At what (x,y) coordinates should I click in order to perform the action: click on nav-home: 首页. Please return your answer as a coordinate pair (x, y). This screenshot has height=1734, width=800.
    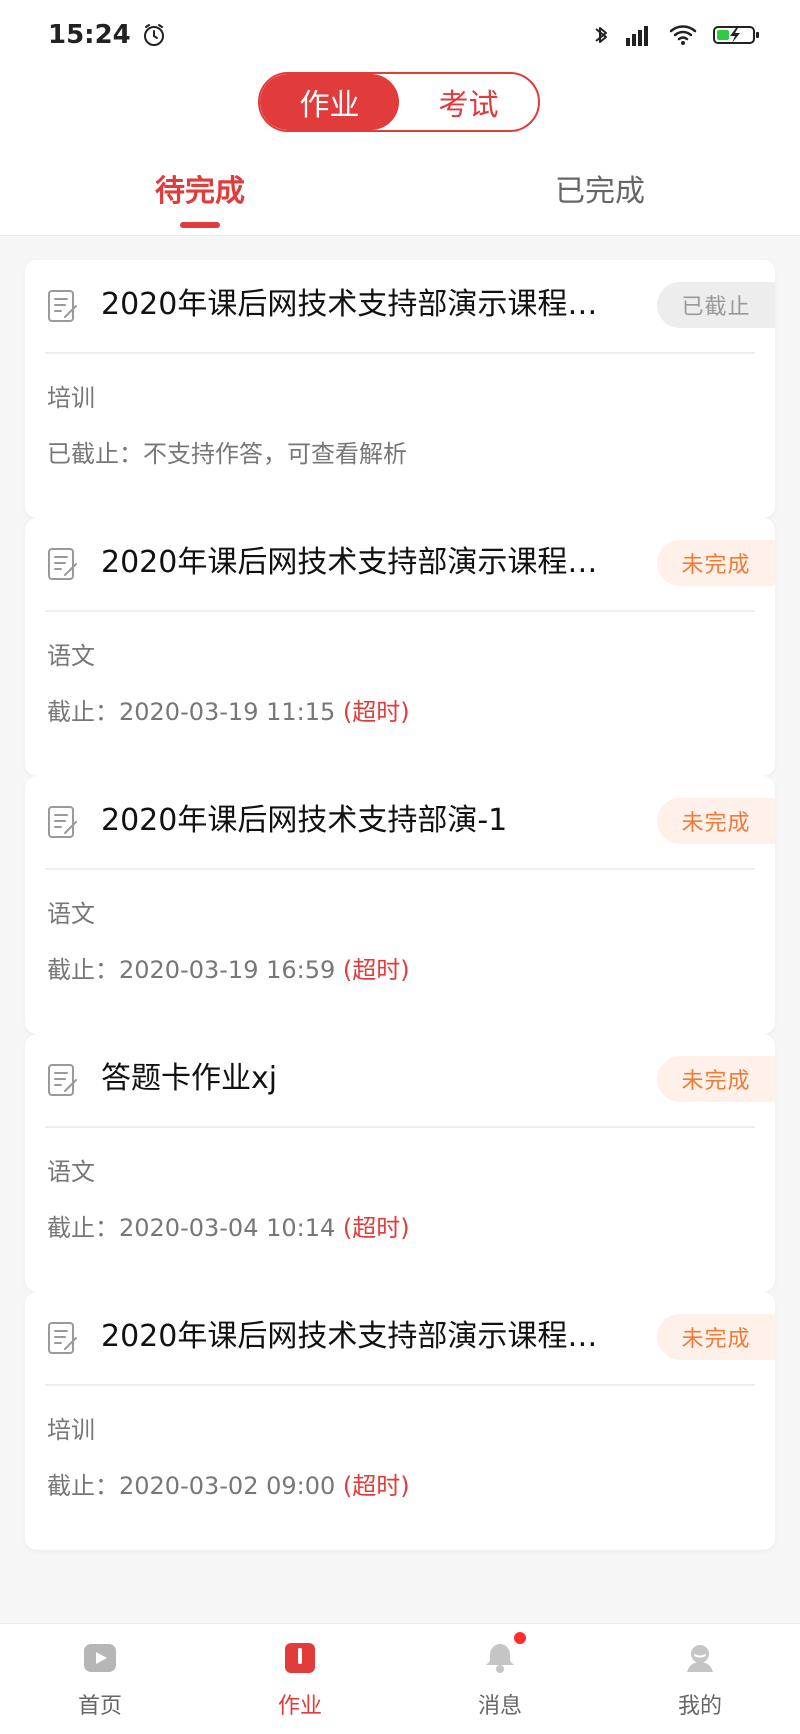
    Looking at the image, I should click on (100, 1679).